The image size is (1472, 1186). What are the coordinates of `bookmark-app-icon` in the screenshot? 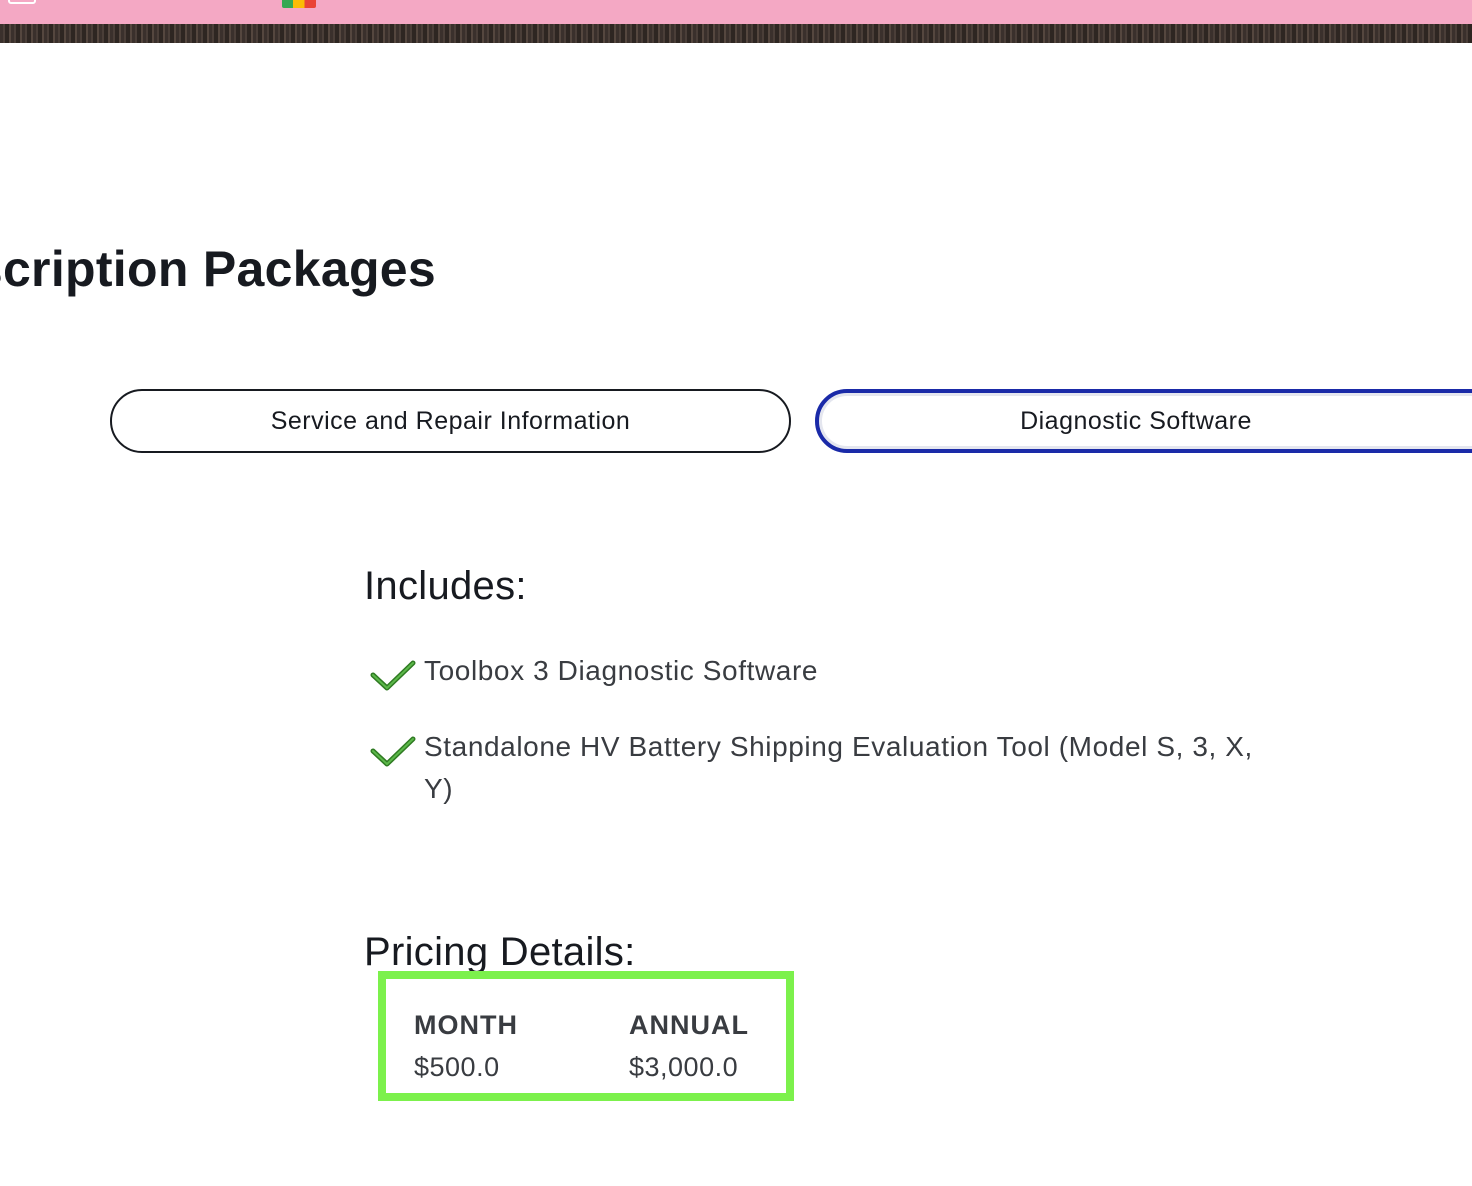 It's located at (299, 4).